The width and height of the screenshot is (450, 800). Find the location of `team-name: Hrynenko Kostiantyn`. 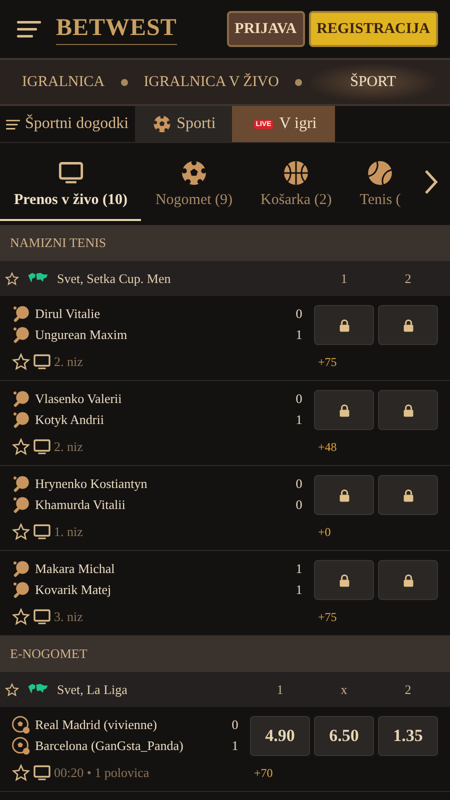

team-name: Hrynenko Kostiantyn is located at coordinates (91, 484).